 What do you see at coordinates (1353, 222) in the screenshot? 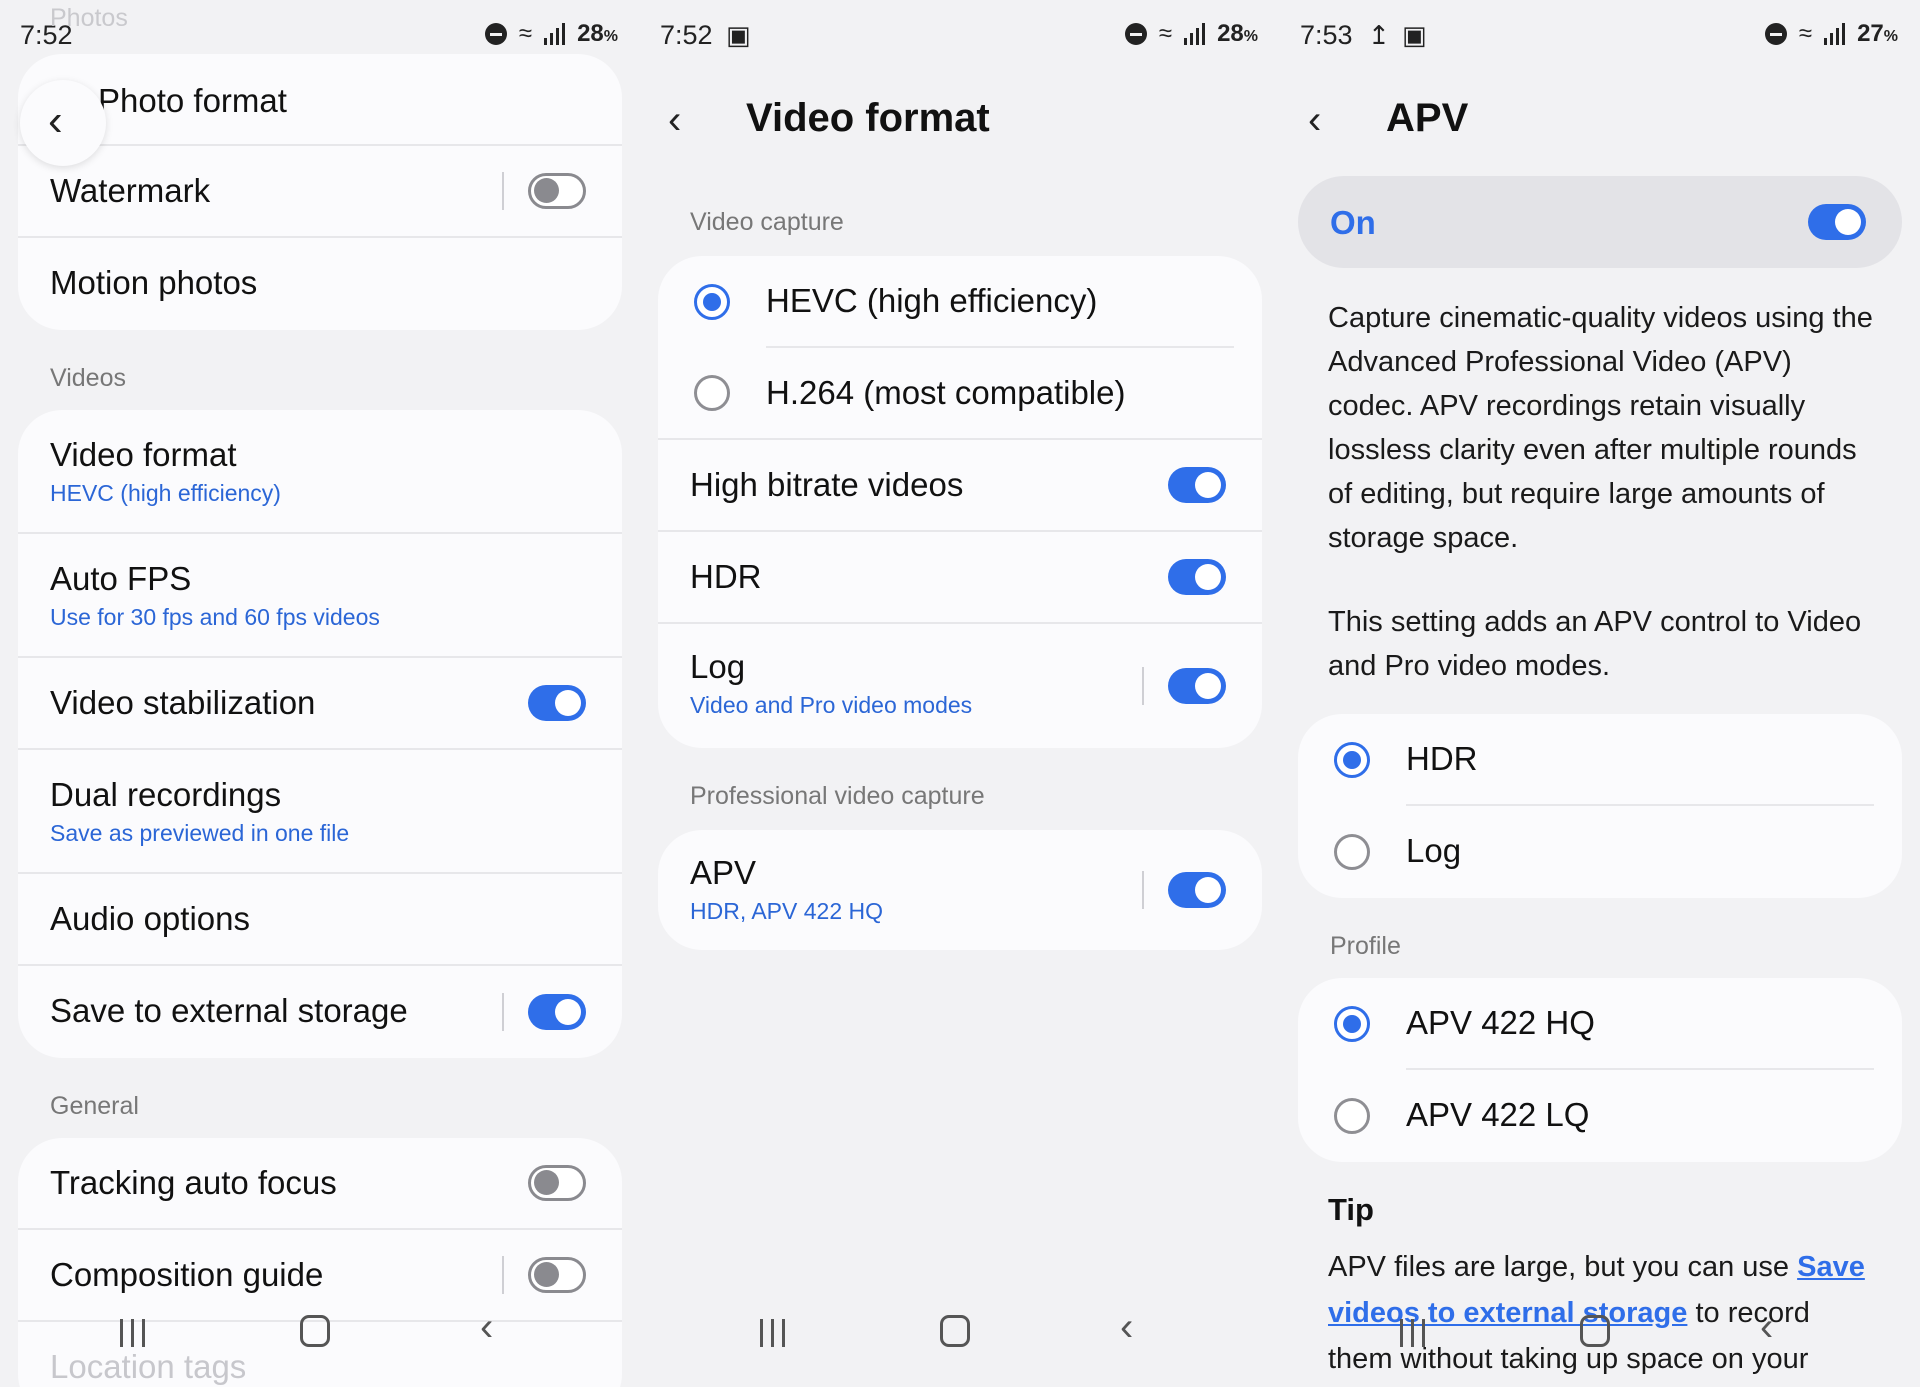
I see `master-switch-label: On` at bounding box center [1353, 222].